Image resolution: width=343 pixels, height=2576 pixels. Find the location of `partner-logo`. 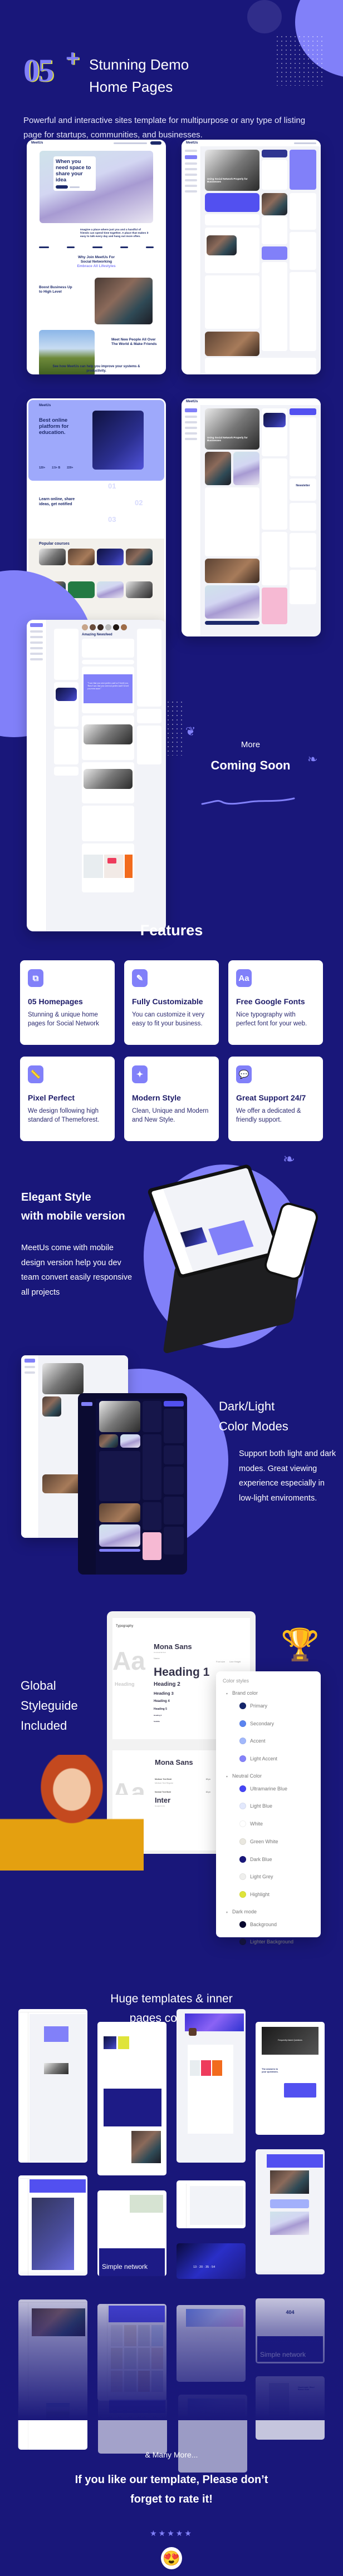

partner-logo is located at coordinates (124, 247).